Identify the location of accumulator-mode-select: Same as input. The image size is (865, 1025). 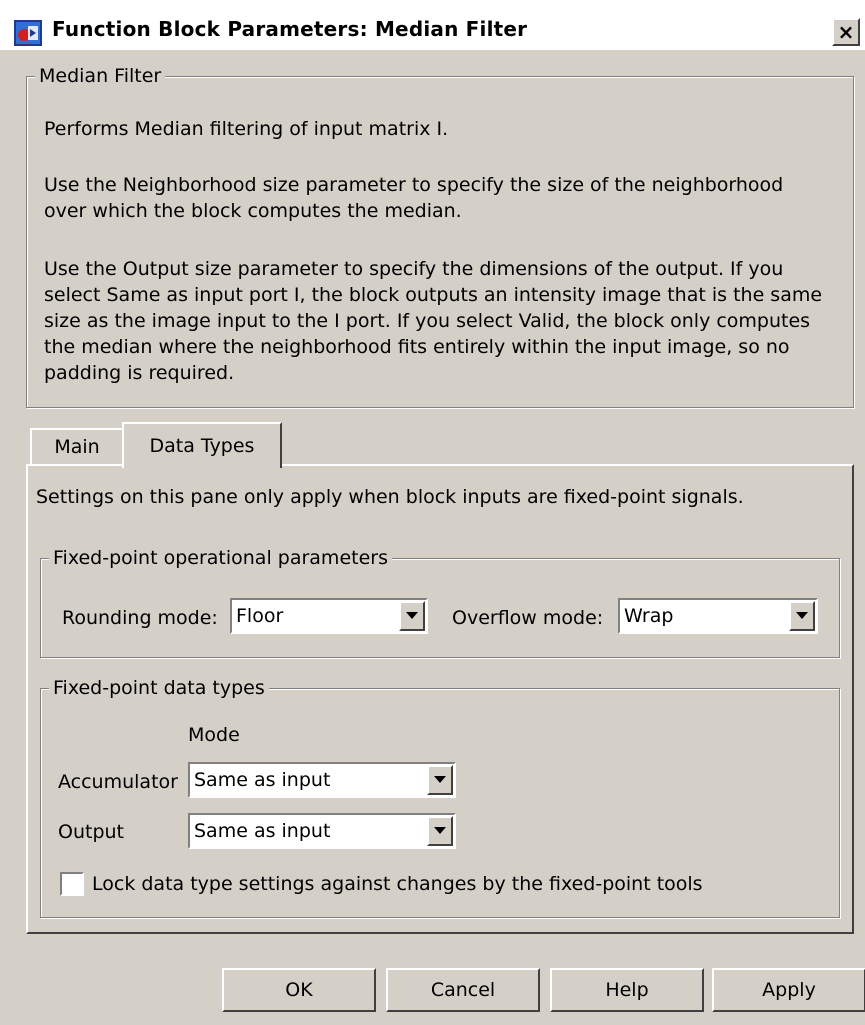
(322, 780).